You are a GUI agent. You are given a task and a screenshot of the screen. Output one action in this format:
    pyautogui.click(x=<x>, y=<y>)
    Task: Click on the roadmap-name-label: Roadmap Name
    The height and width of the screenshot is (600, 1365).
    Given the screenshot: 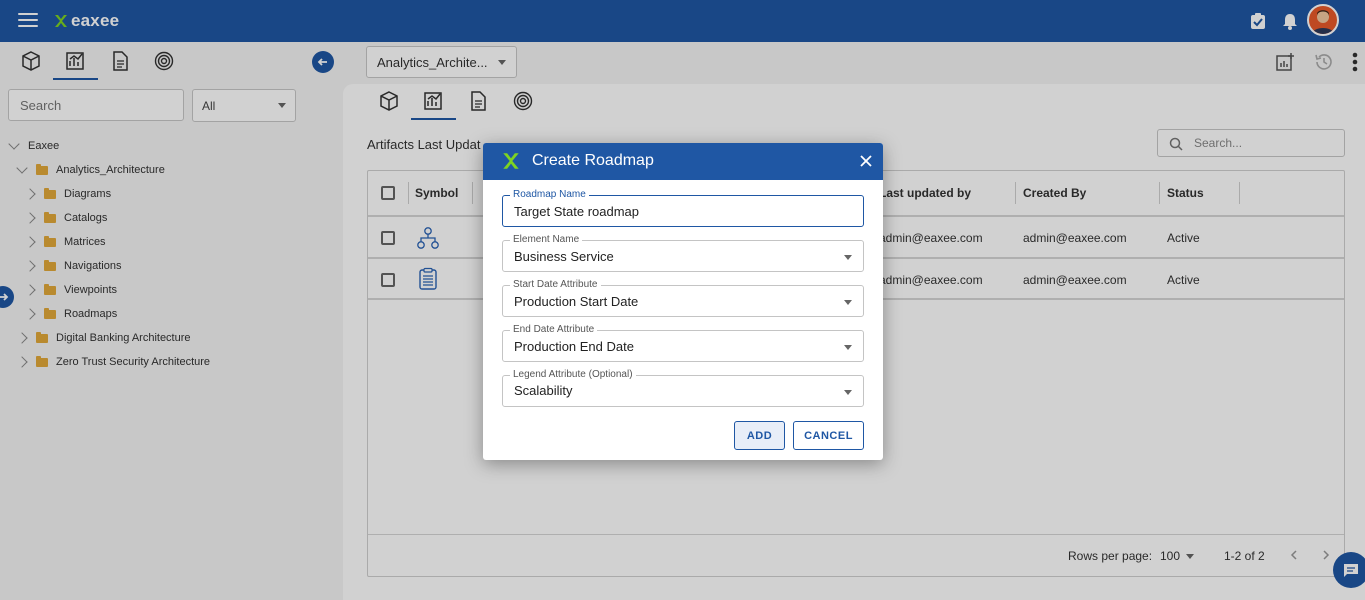 What is the action you would take?
    pyautogui.click(x=549, y=195)
    